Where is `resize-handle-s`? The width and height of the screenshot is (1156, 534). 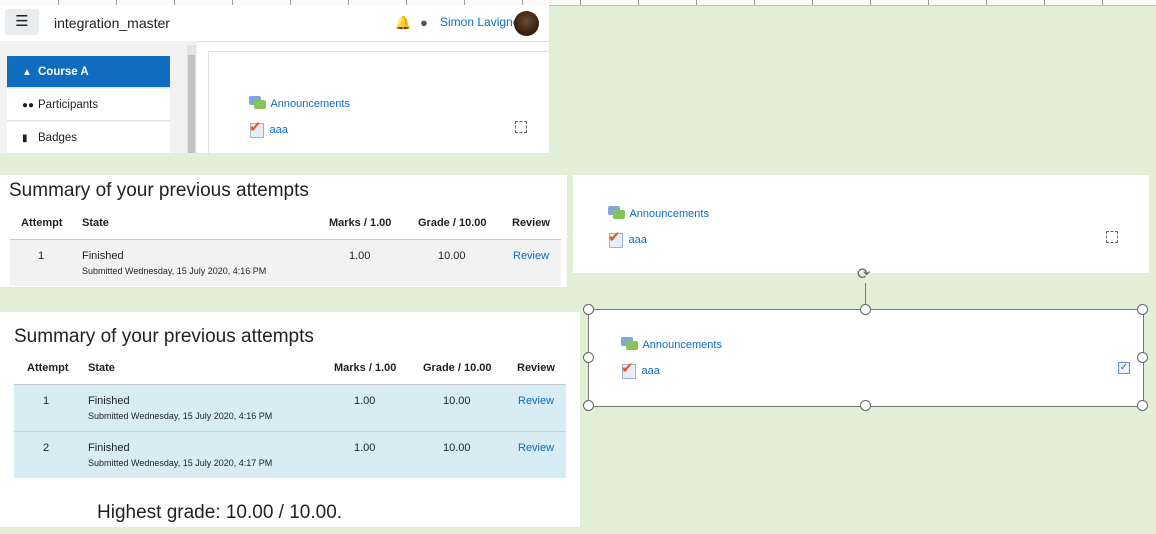 resize-handle-s is located at coordinates (865, 405).